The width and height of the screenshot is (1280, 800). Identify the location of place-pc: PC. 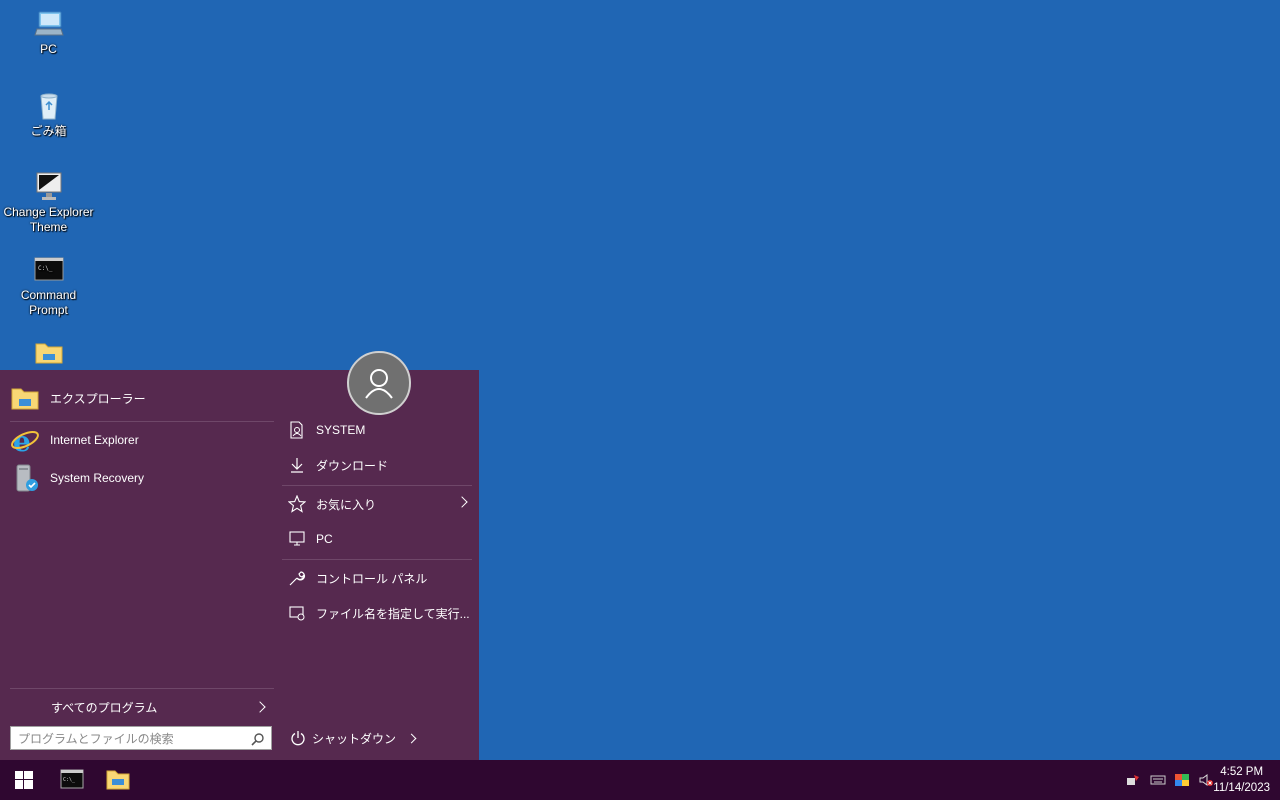
(378, 539).